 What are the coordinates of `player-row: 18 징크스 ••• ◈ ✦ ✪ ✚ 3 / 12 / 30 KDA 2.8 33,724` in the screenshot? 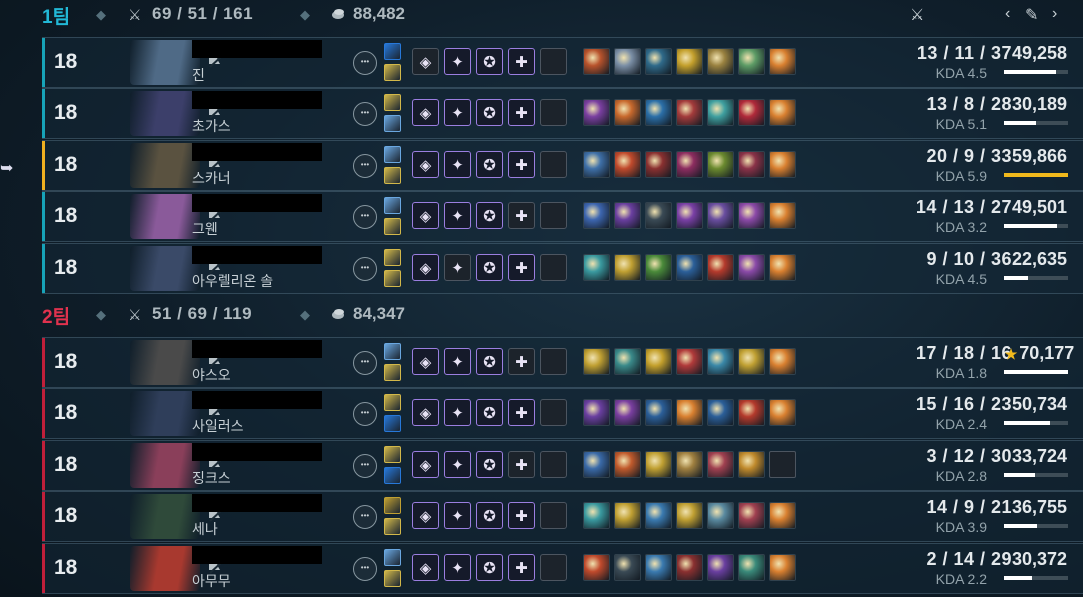 It's located at (562, 465).